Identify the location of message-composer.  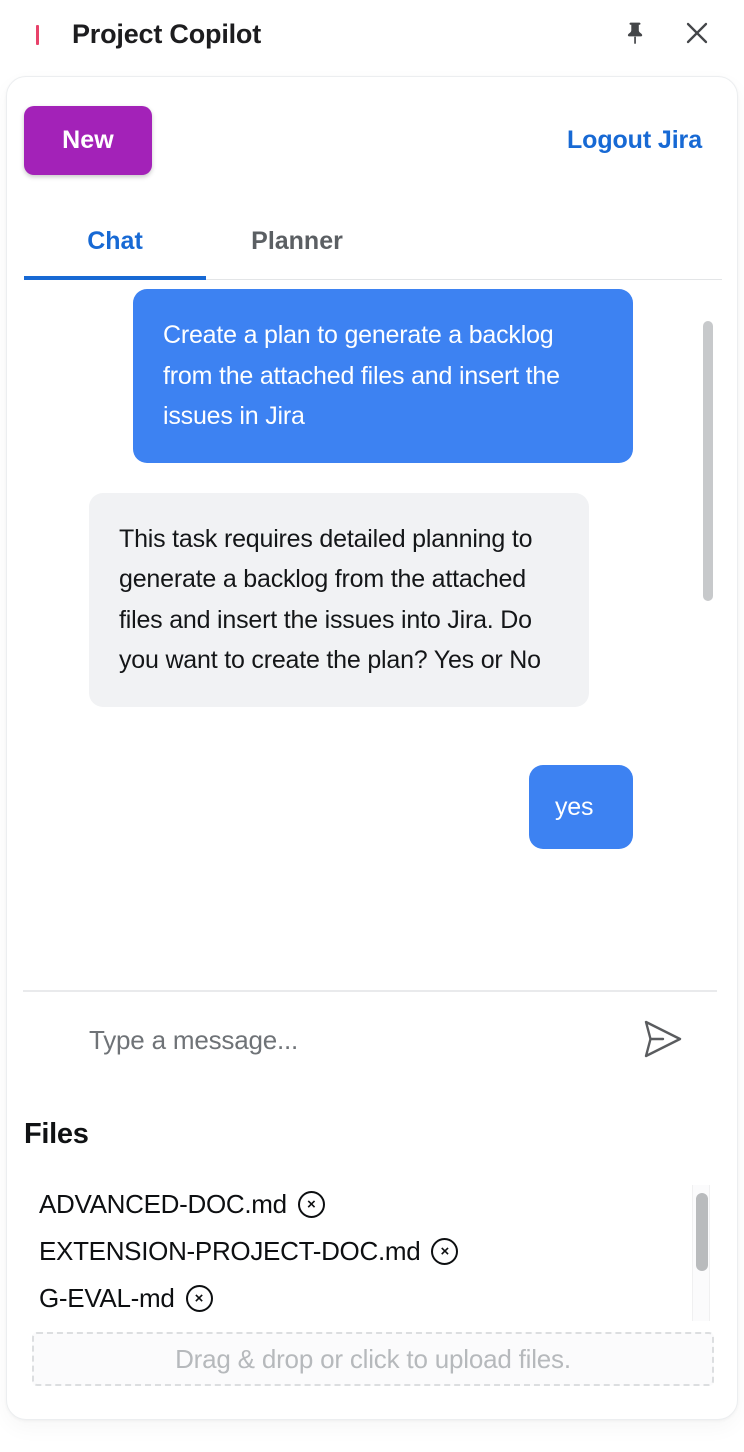
(372, 1040).